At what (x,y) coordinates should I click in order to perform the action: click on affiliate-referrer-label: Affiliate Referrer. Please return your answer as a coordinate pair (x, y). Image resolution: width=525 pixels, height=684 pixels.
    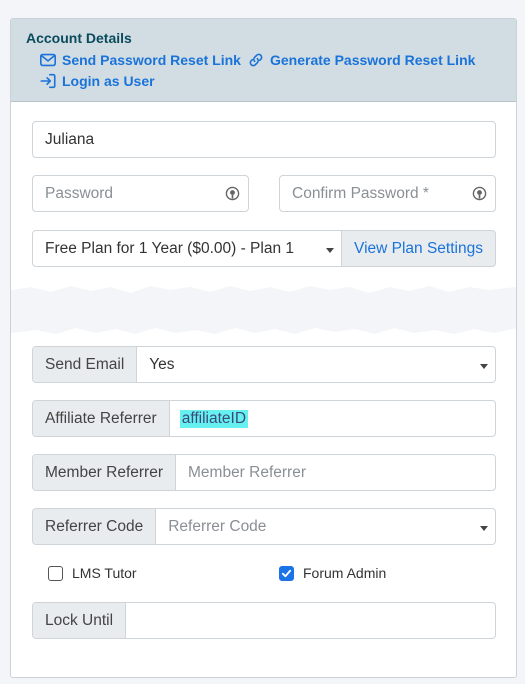
    Looking at the image, I should click on (101, 418).